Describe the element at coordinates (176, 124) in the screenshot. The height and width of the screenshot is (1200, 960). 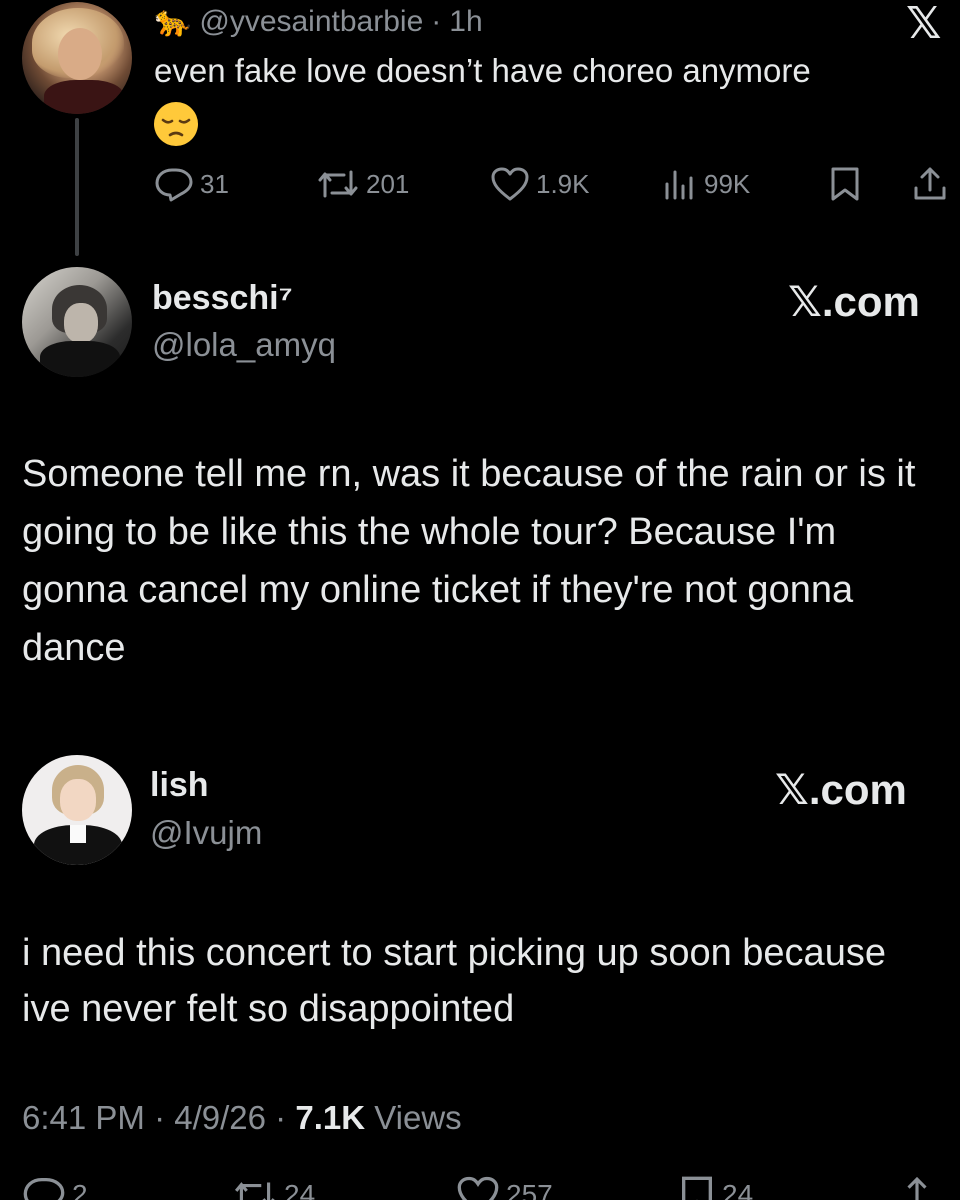
I see `pensive-face-icon` at that location.